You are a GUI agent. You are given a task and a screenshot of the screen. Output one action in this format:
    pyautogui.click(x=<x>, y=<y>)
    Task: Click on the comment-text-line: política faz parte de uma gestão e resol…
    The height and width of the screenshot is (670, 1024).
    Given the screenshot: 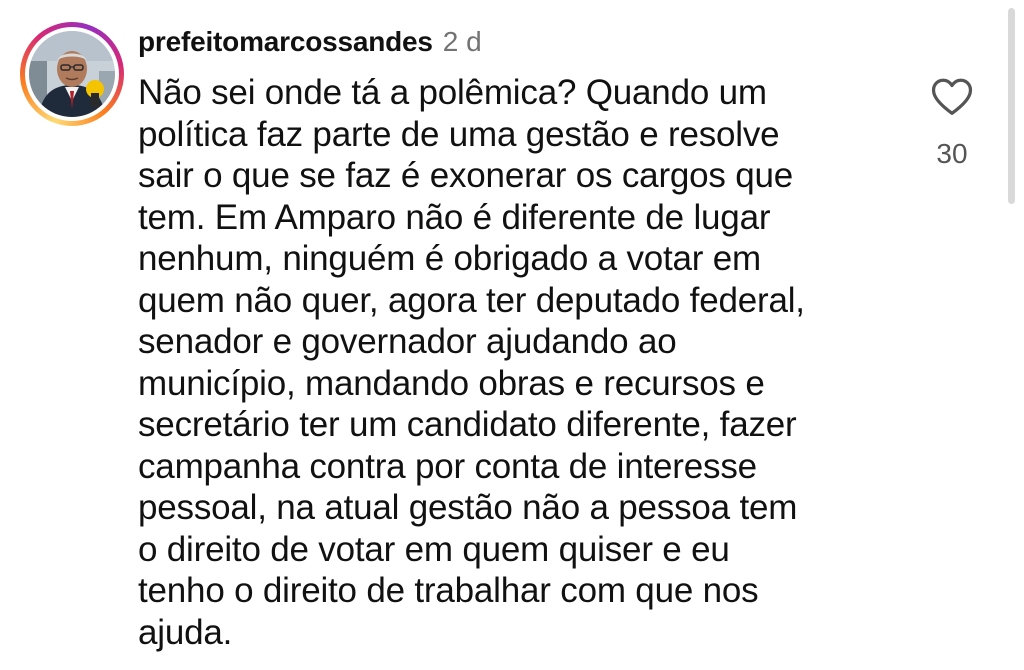 What is the action you would take?
    pyautogui.click(x=459, y=134)
    